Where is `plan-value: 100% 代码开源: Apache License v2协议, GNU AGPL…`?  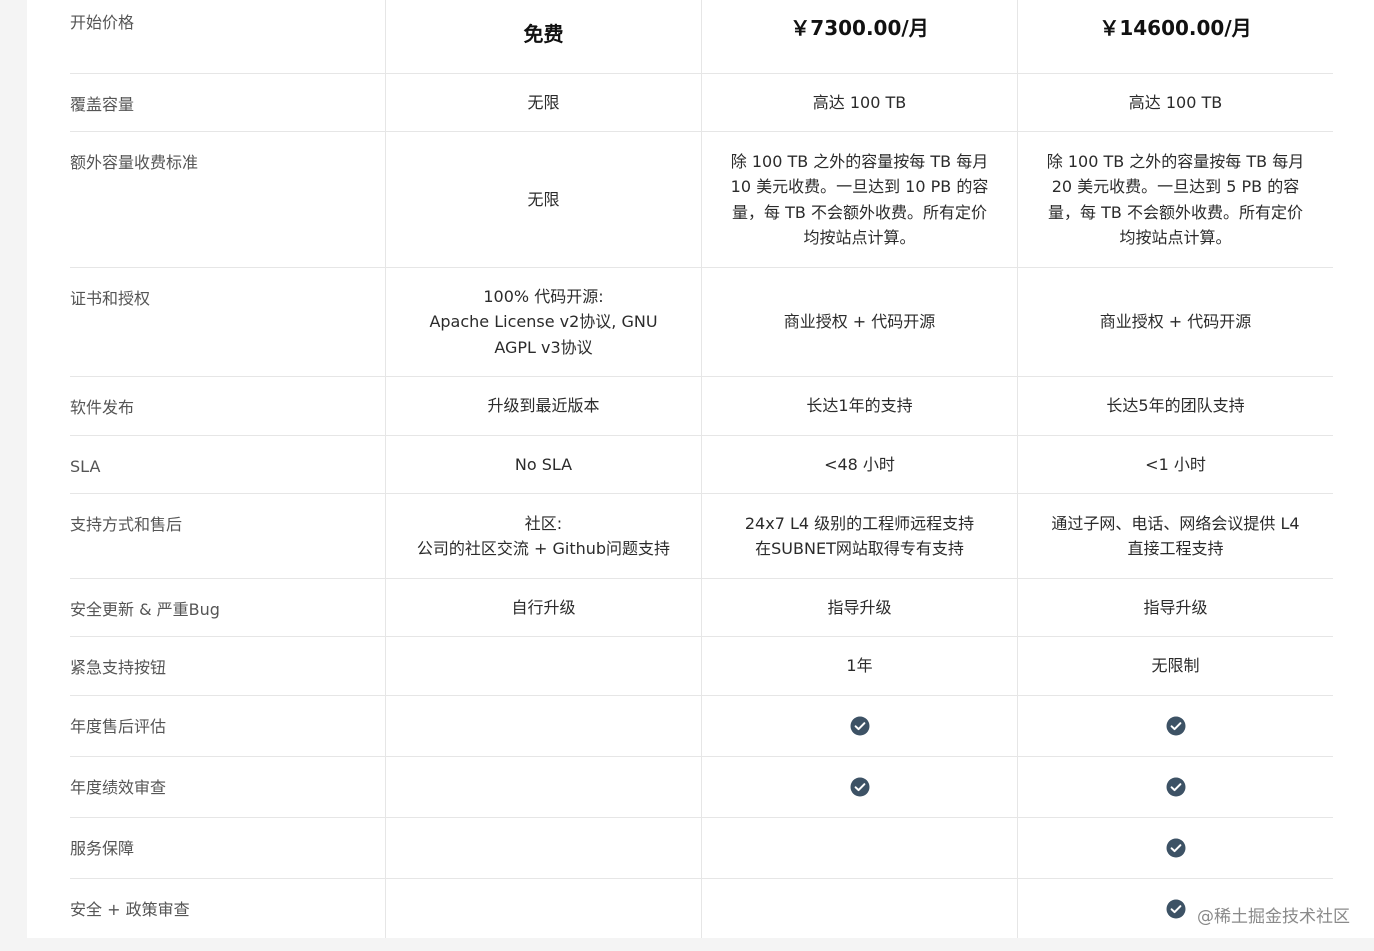 plan-value: 100% 代码开源: Apache License v2协议, GNU AGPL… is located at coordinates (543, 321).